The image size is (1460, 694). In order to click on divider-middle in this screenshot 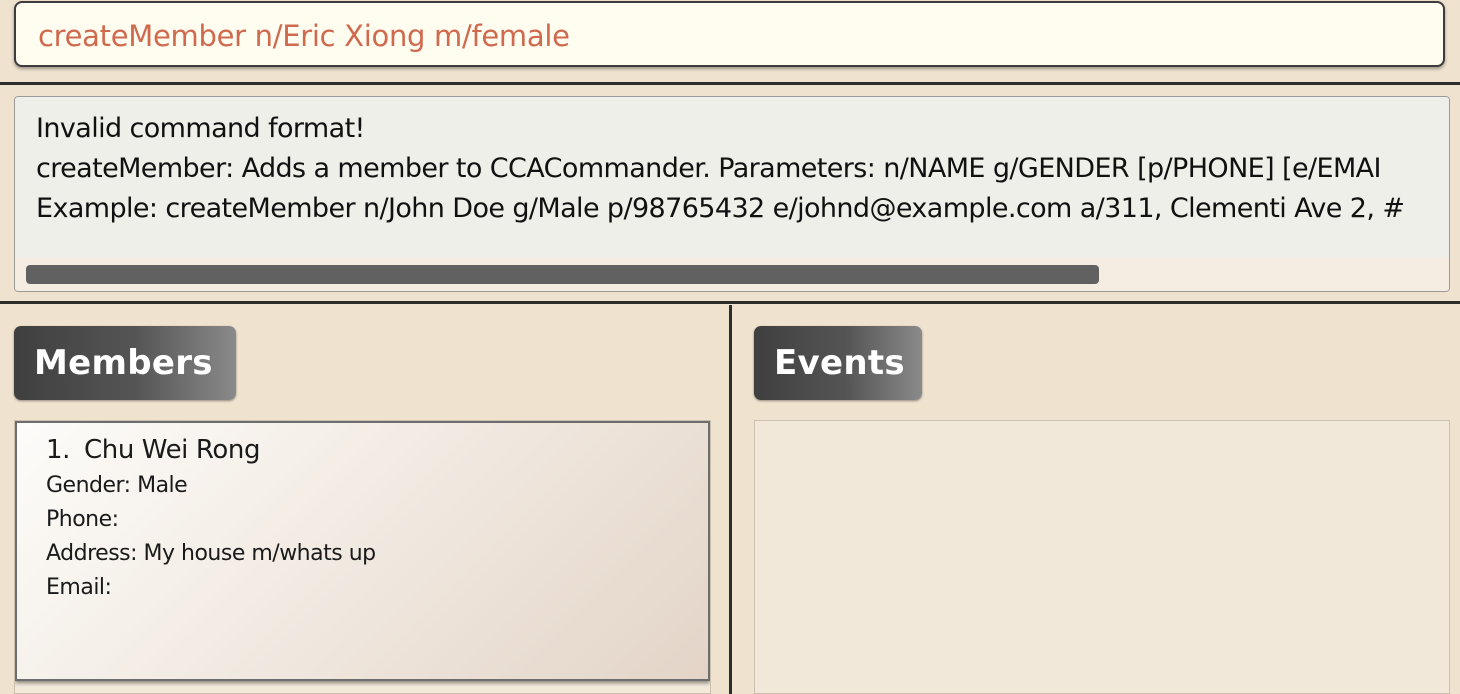, I will do `click(730, 302)`.